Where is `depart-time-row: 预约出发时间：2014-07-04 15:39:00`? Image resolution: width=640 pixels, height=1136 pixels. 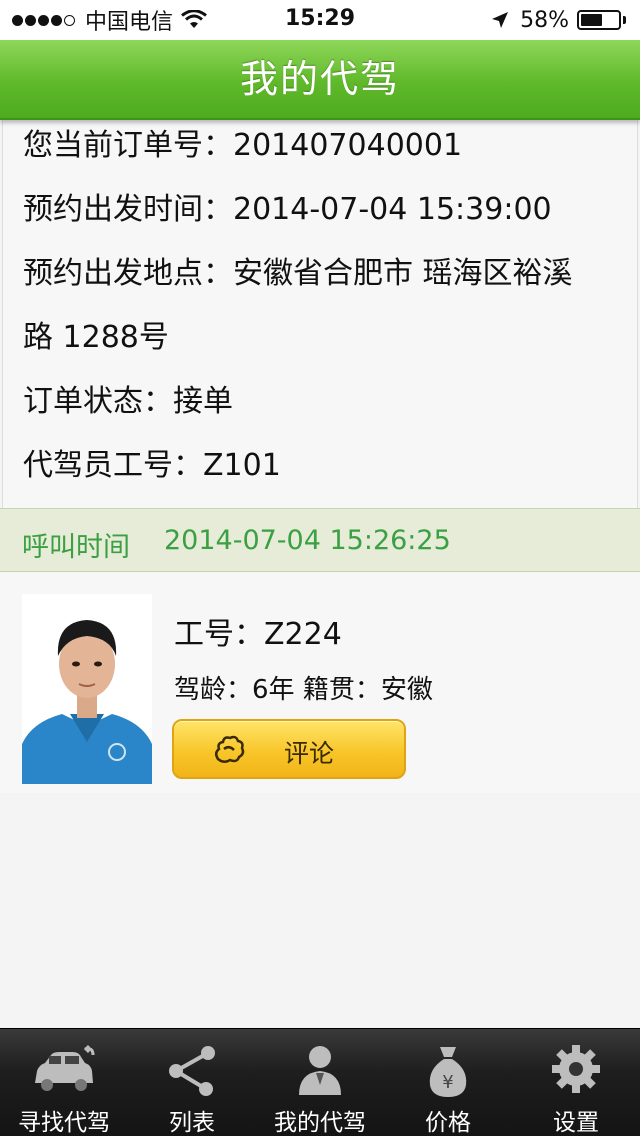
depart-time-row: 预约出发时间：2014-07-04 15:39:00 is located at coordinates (287, 206).